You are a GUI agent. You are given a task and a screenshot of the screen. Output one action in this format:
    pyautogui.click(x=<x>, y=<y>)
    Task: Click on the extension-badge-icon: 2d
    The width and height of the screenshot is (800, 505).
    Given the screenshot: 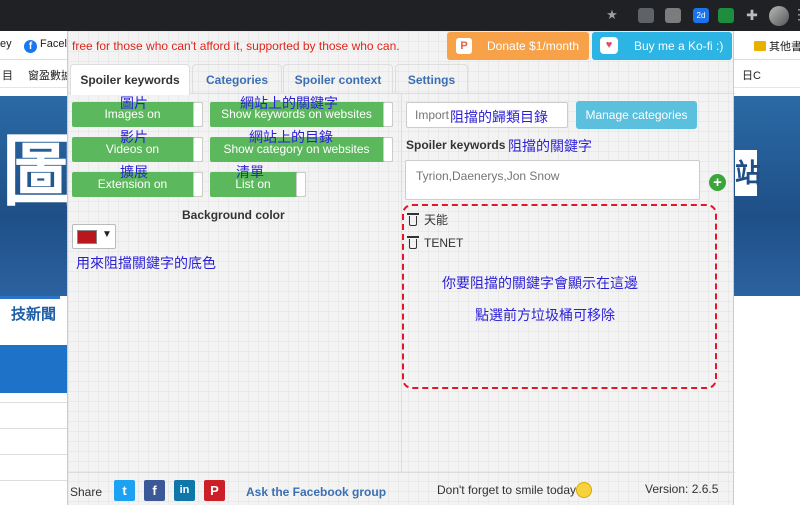 What is the action you would take?
    pyautogui.click(x=701, y=15)
    